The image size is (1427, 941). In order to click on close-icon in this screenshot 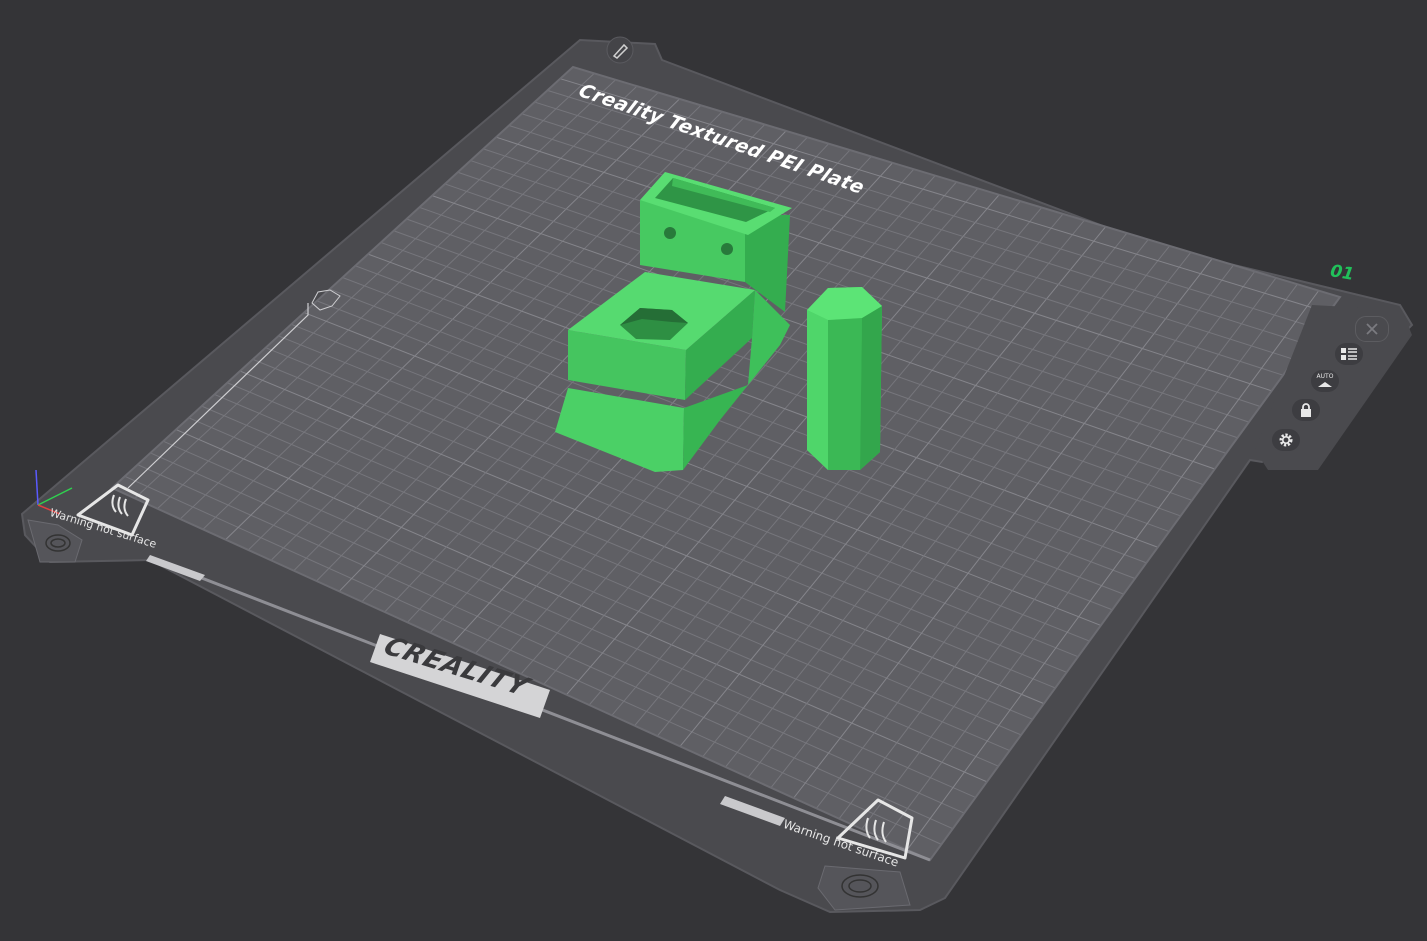, I will do `click(1372, 329)`.